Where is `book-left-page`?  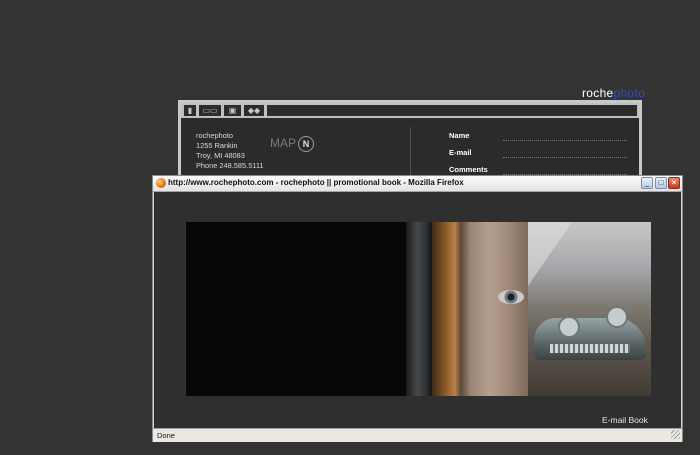 book-left-page is located at coordinates (296, 309).